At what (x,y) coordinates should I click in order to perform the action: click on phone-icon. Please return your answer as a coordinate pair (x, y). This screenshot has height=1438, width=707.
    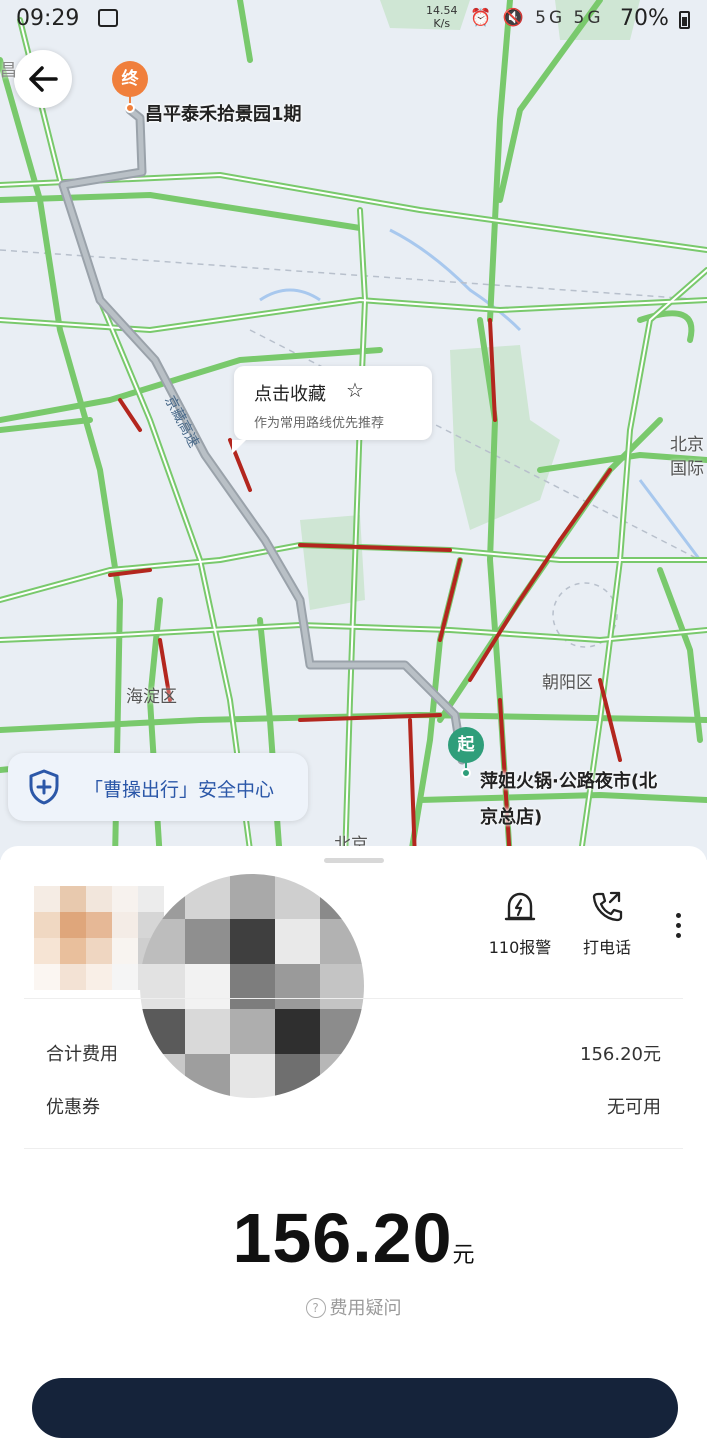
    Looking at the image, I should click on (607, 906).